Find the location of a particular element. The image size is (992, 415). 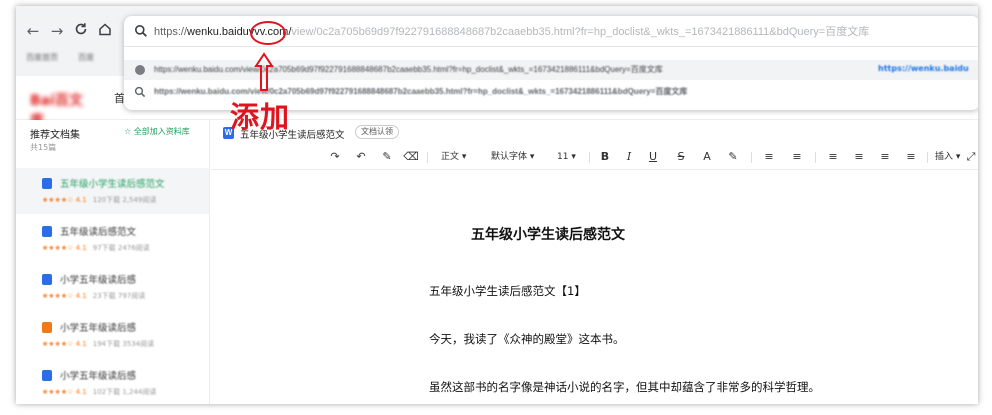

add-icon: ☆ is located at coordinates (128, 131).